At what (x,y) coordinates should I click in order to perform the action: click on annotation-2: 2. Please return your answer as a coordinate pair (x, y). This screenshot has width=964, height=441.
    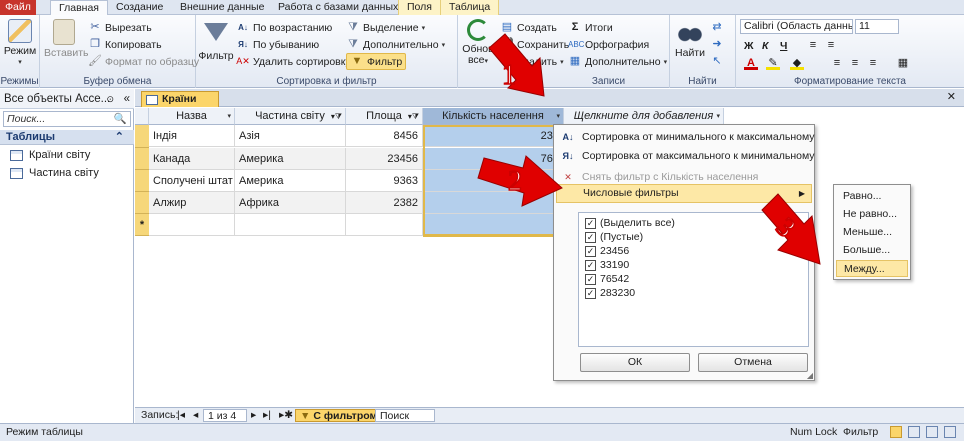
    Looking at the image, I should click on (515, 181).